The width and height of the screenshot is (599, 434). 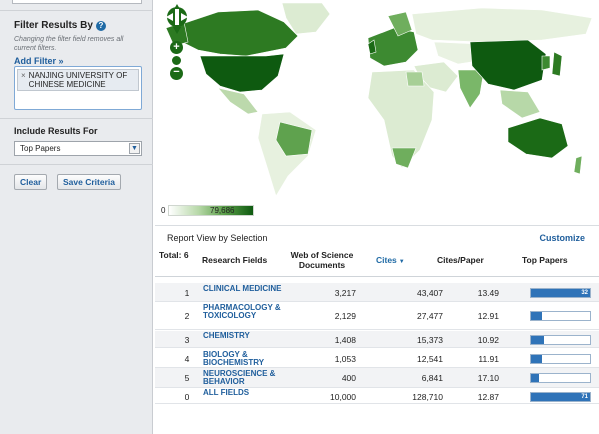 What do you see at coordinates (560, 378) in the screenshot?
I see `top-papers-bar: 4` at bounding box center [560, 378].